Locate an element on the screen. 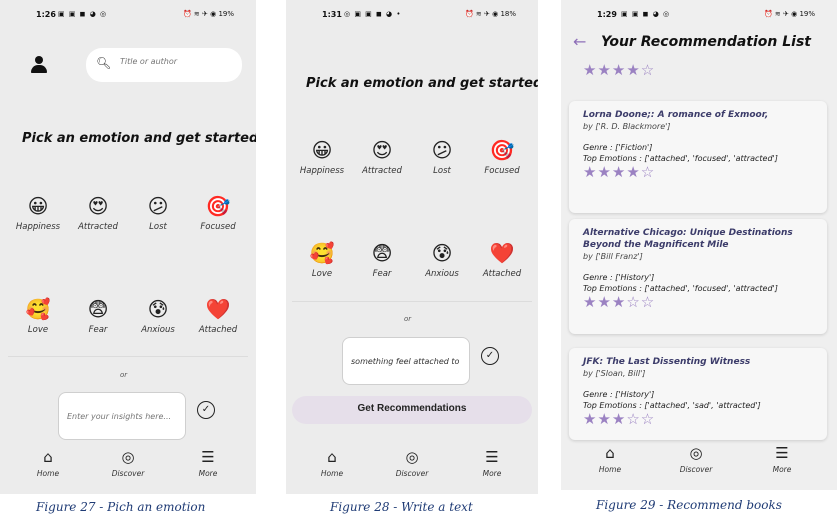  attracted-icon: 😍 is located at coordinates (382, 150).